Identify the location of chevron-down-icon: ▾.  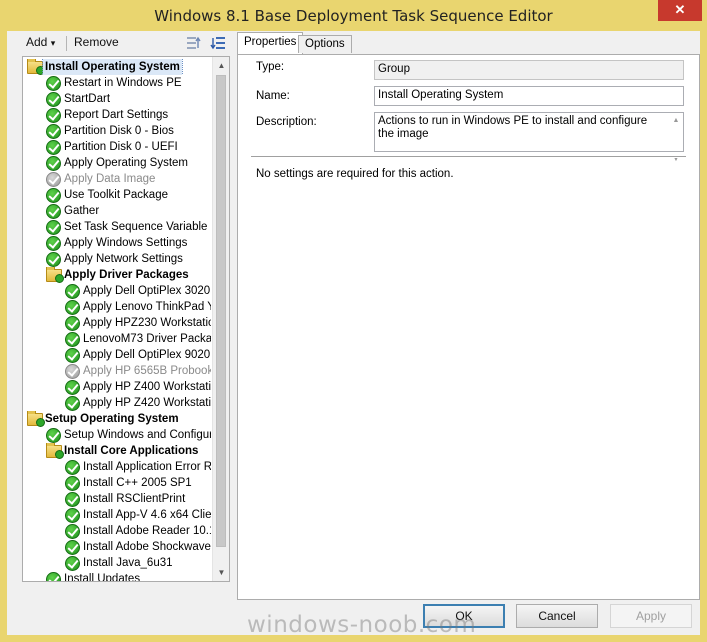
(53, 43).